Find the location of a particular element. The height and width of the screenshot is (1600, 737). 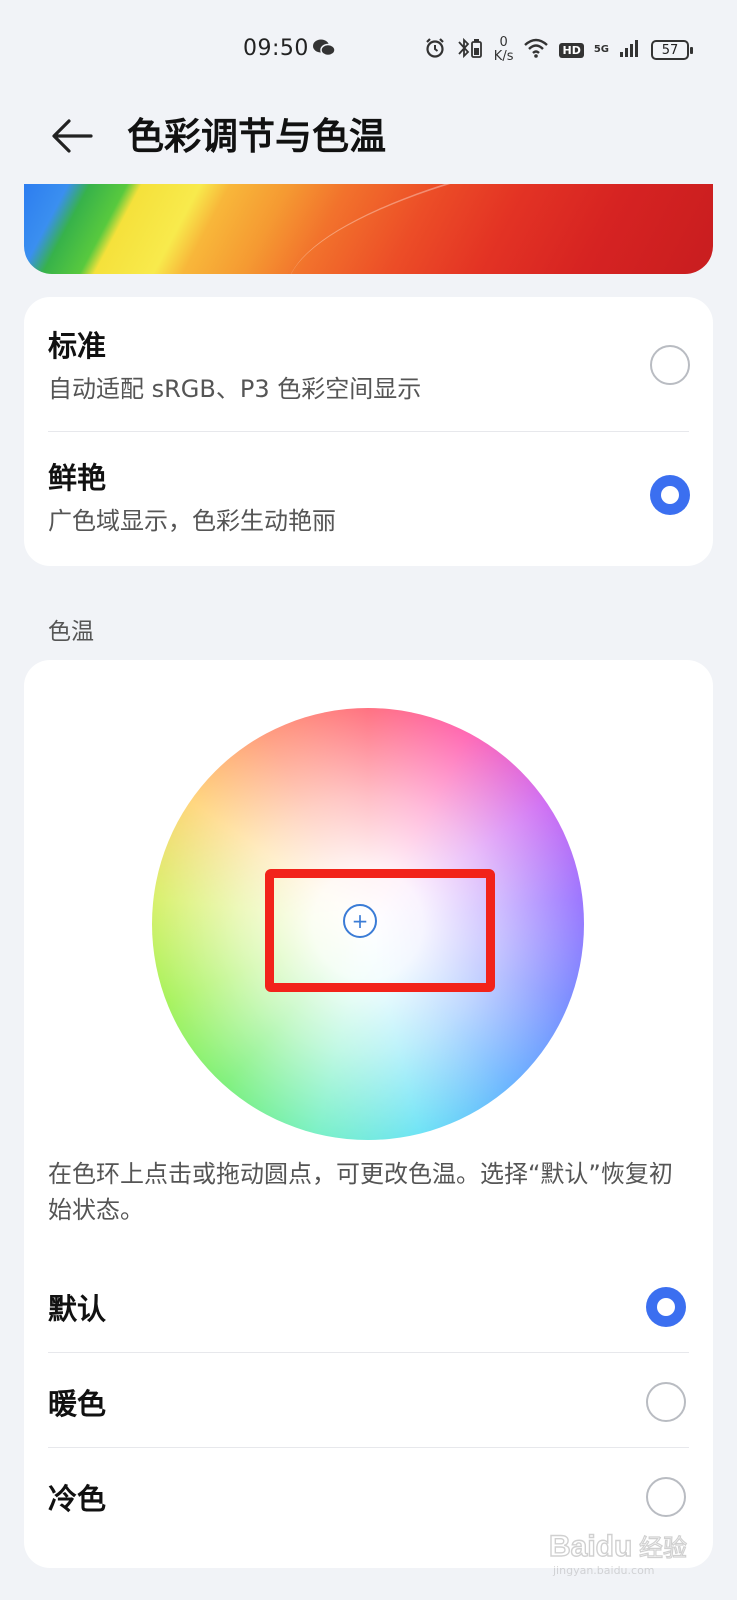

radio-cool is located at coordinates (666, 1497).